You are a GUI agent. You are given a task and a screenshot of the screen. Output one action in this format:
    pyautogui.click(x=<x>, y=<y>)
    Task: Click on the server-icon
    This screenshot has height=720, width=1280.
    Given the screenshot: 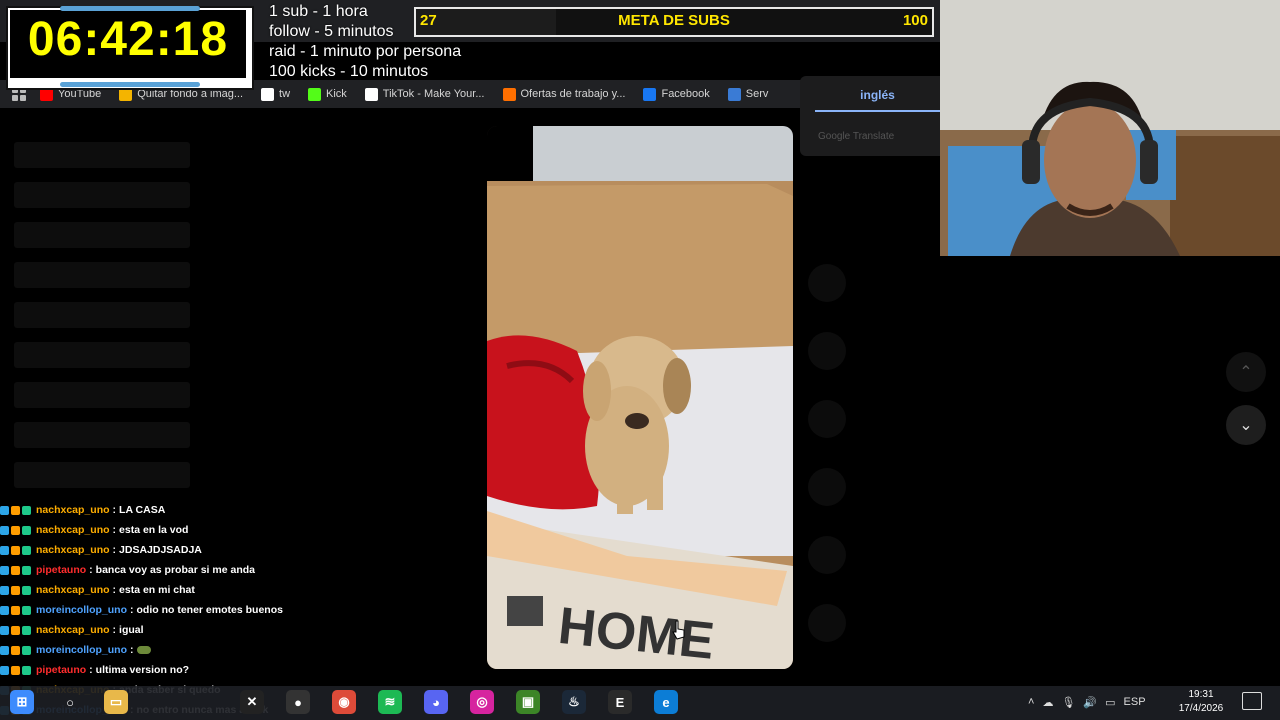 What is the action you would take?
    pyautogui.click(x=734, y=94)
    